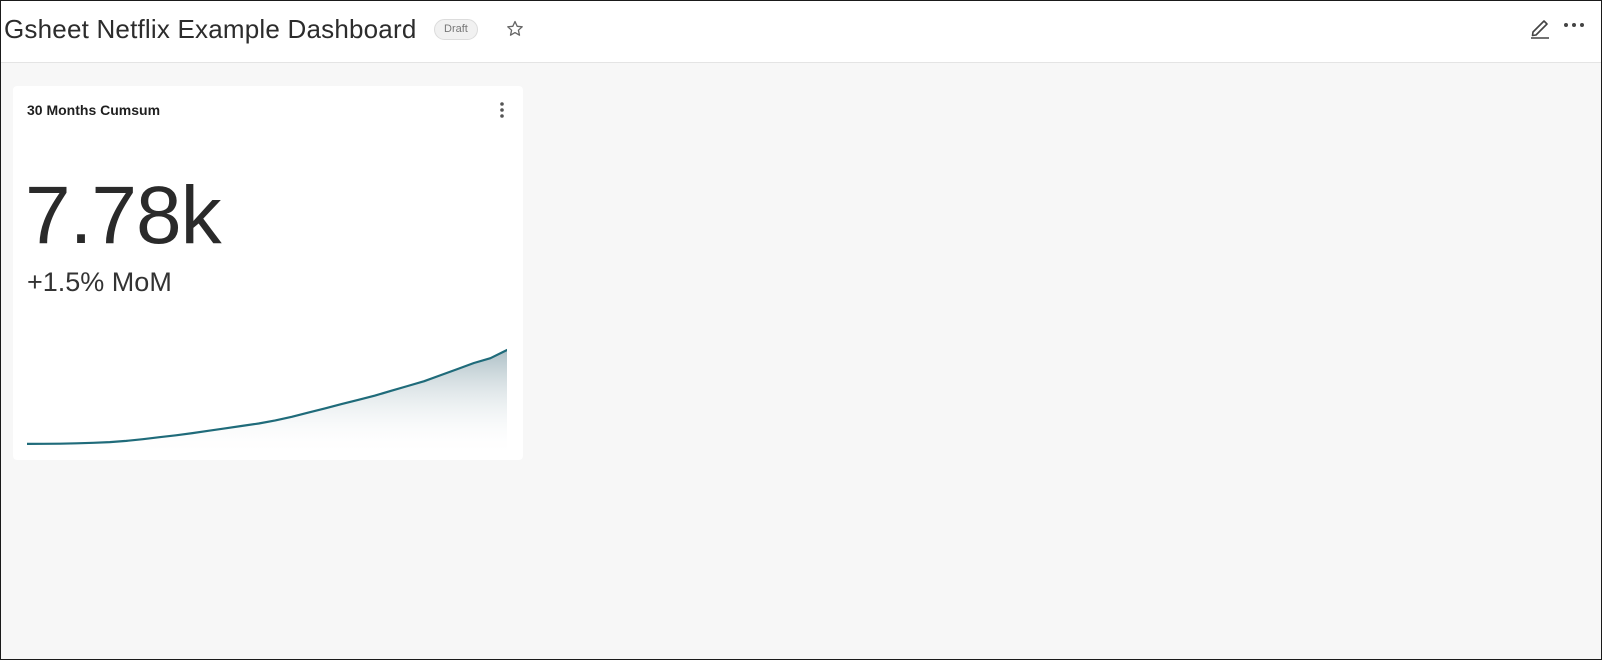 Image resolution: width=1602 pixels, height=660 pixels. I want to click on more-vertical-icon, so click(502, 110).